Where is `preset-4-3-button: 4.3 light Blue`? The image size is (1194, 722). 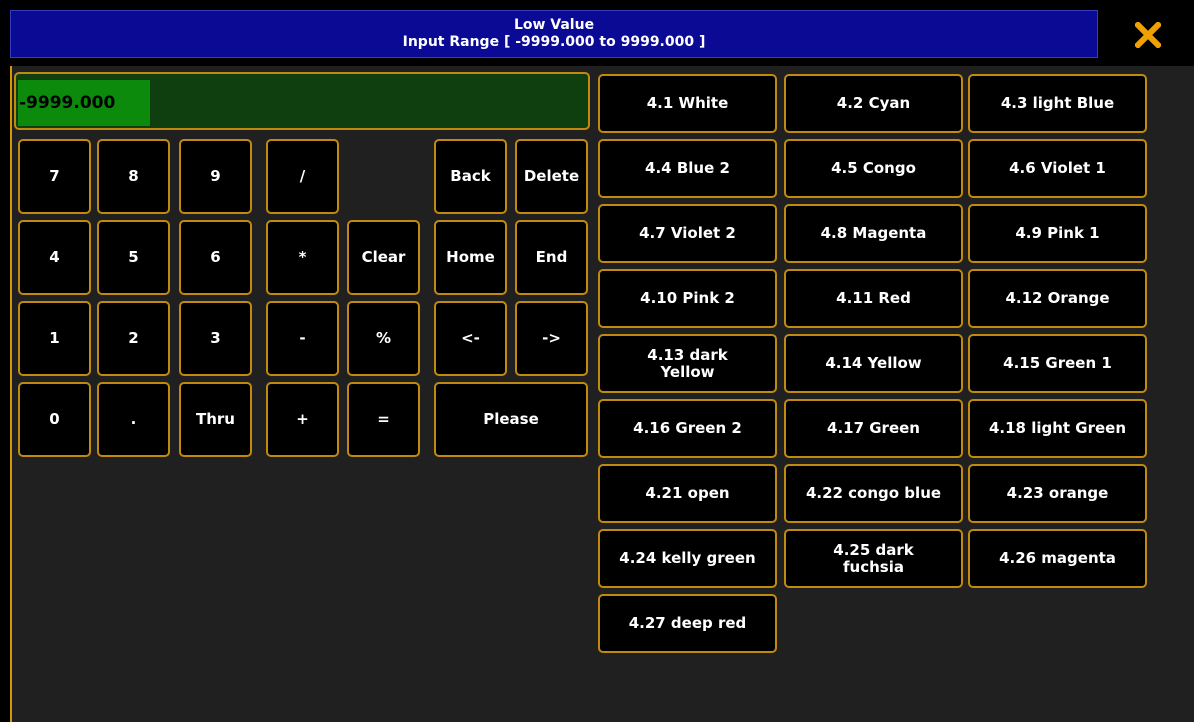
preset-4-3-button: 4.3 light Blue is located at coordinates (1057, 103).